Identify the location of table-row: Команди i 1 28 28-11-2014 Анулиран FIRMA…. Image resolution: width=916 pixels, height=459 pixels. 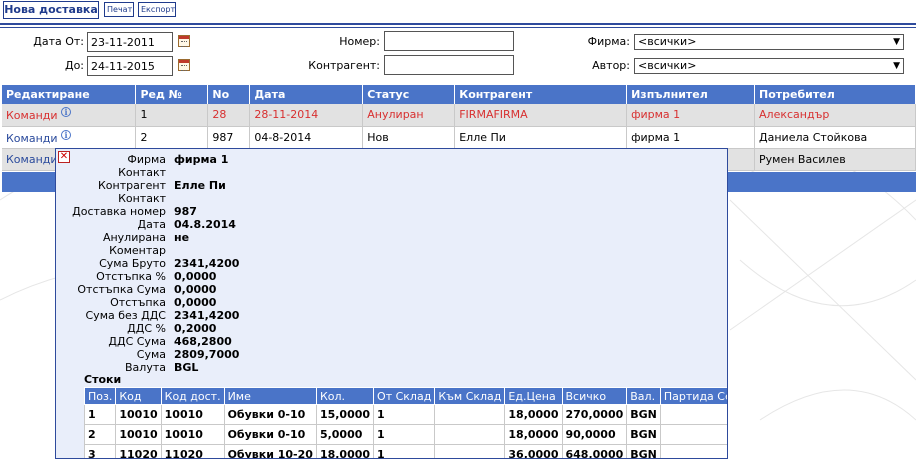
(459, 115).